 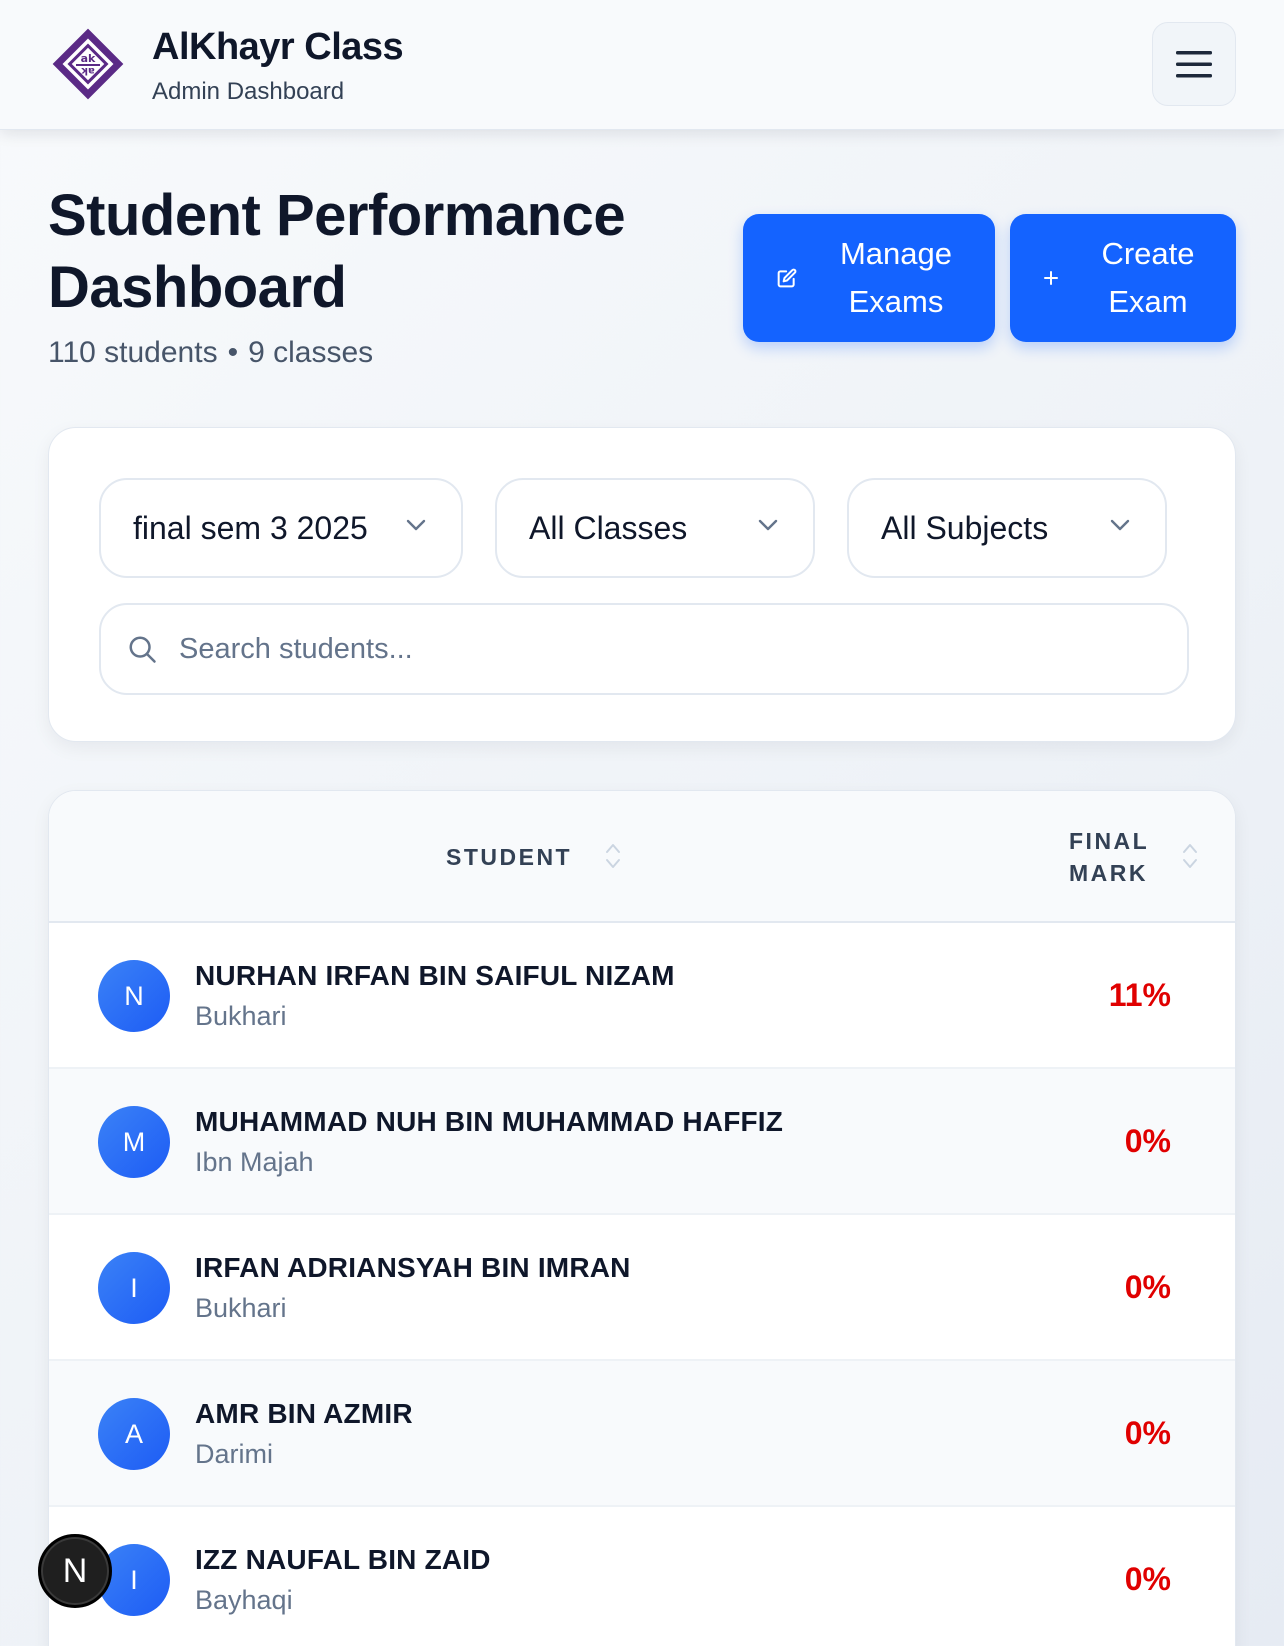 I want to click on search-box, so click(x=644, y=649).